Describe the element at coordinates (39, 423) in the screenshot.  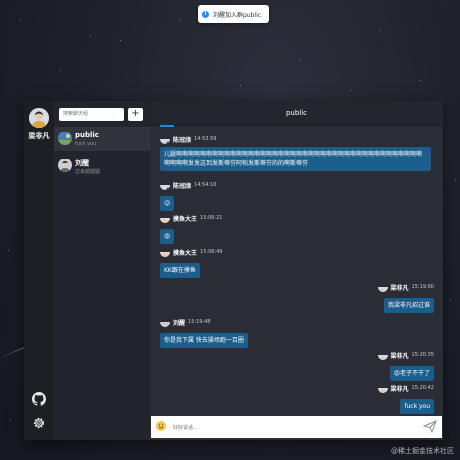
I see `settings-gear-icon` at that location.